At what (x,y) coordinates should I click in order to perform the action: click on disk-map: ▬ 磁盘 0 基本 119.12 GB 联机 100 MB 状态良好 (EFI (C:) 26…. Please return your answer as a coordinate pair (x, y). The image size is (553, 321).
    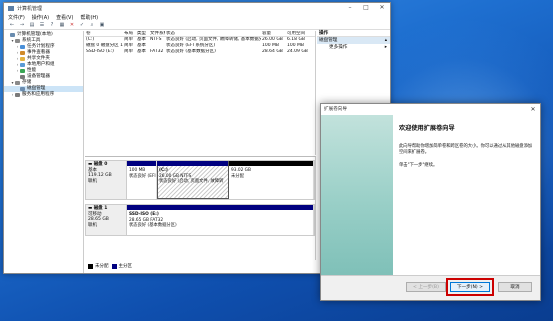
    Looking at the image, I should click on (200, 208).